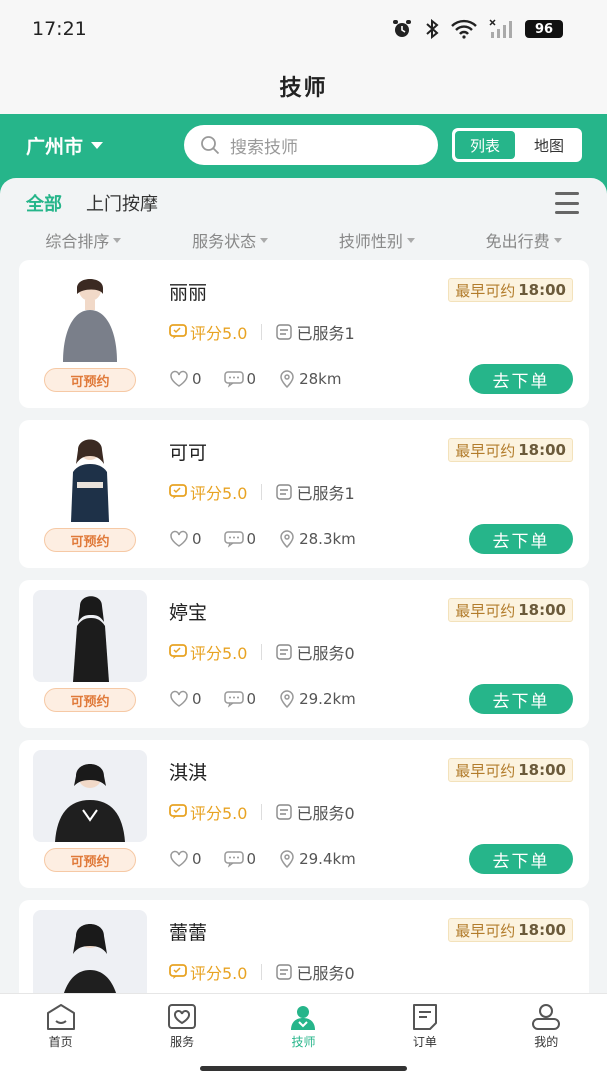  I want to click on city-selector: 广州市, so click(65, 145).